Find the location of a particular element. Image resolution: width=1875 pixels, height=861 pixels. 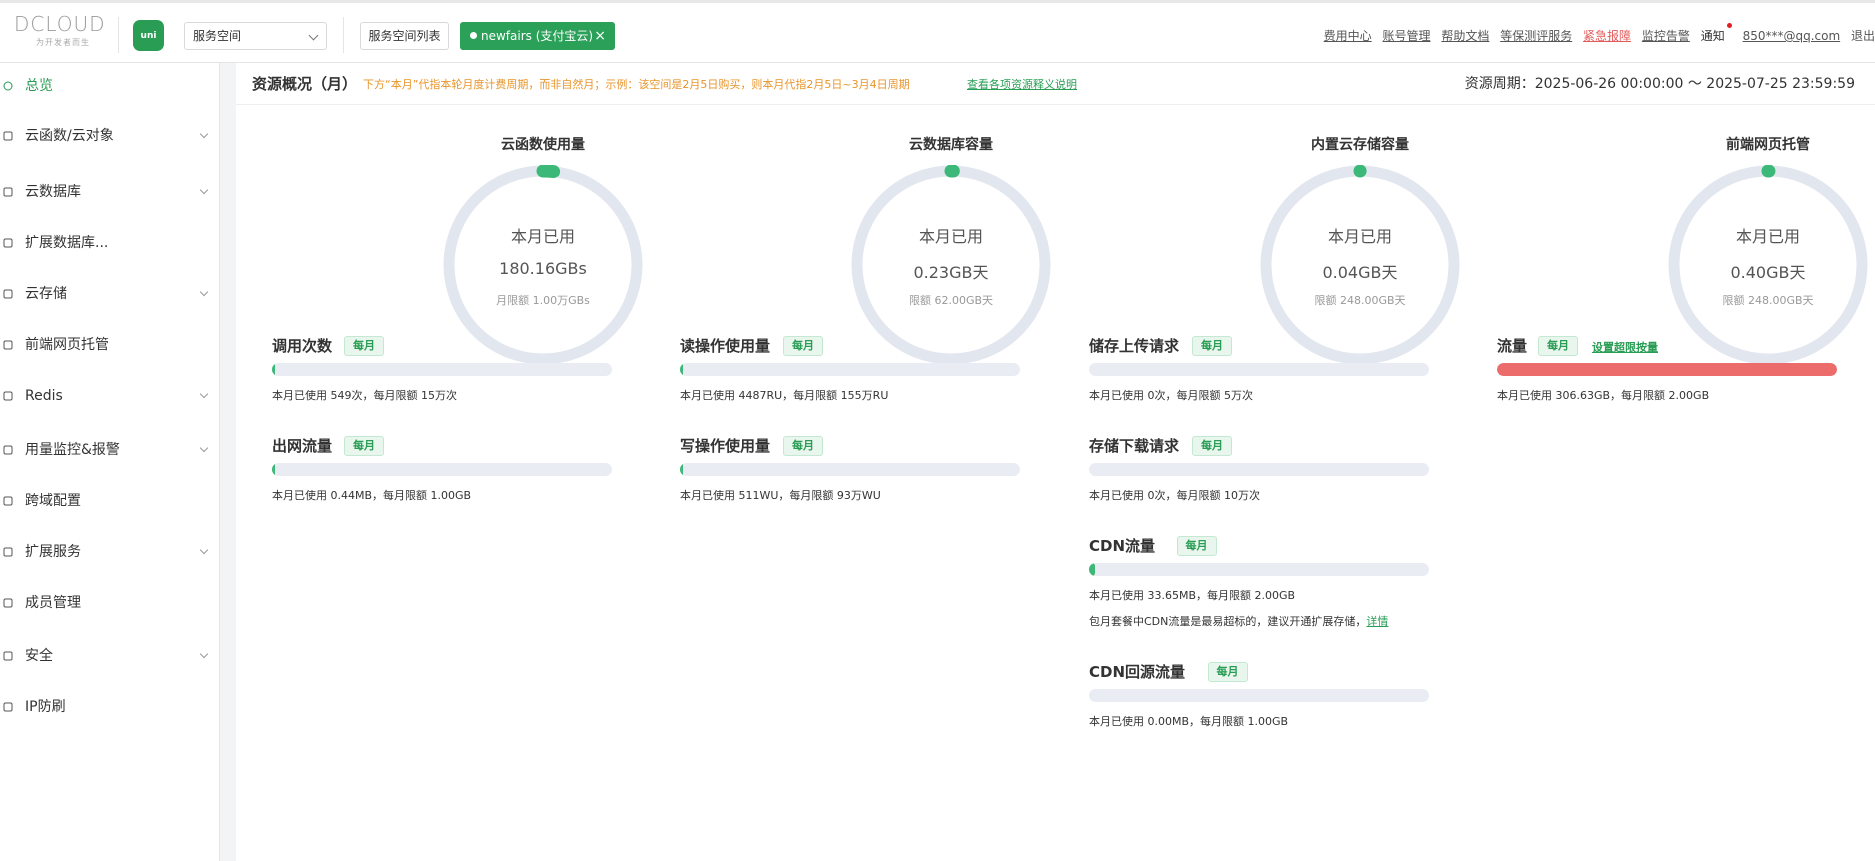

sidebar-item-label: 用量监控&报警 is located at coordinates (72, 450).